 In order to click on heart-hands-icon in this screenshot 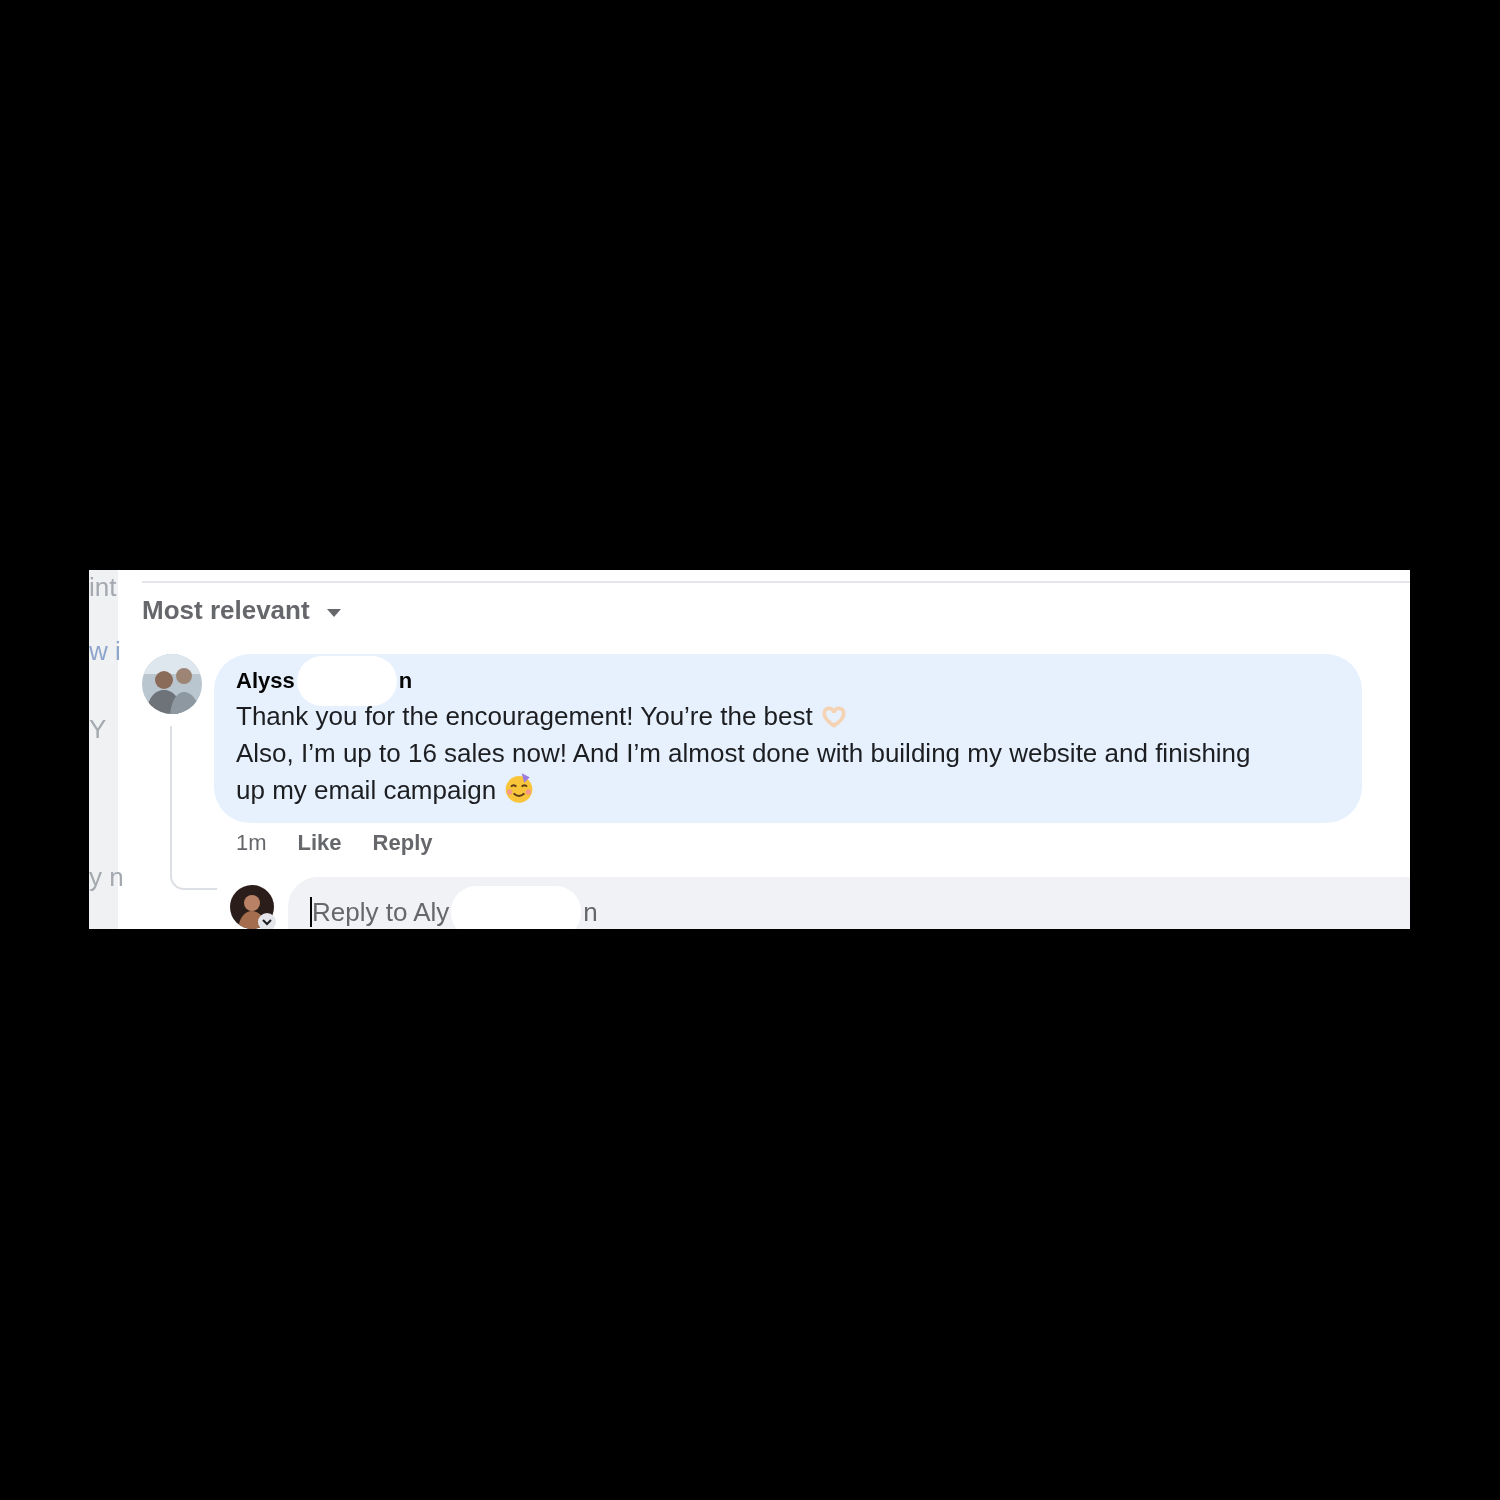, I will do `click(833, 717)`.